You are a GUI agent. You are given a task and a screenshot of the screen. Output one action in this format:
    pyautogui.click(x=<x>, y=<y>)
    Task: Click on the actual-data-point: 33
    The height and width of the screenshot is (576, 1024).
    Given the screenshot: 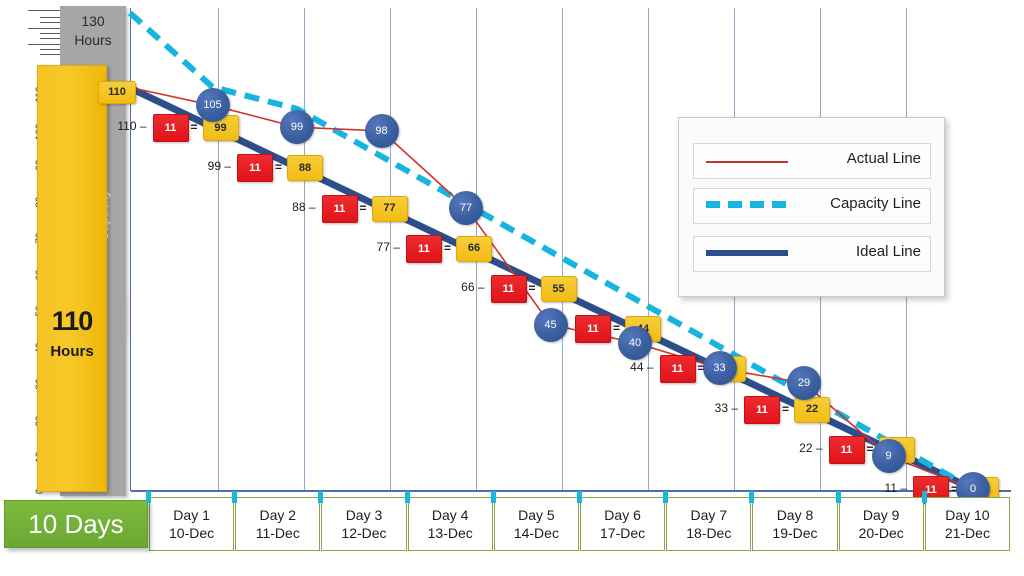 What is the action you would take?
    pyautogui.click(x=719, y=368)
    